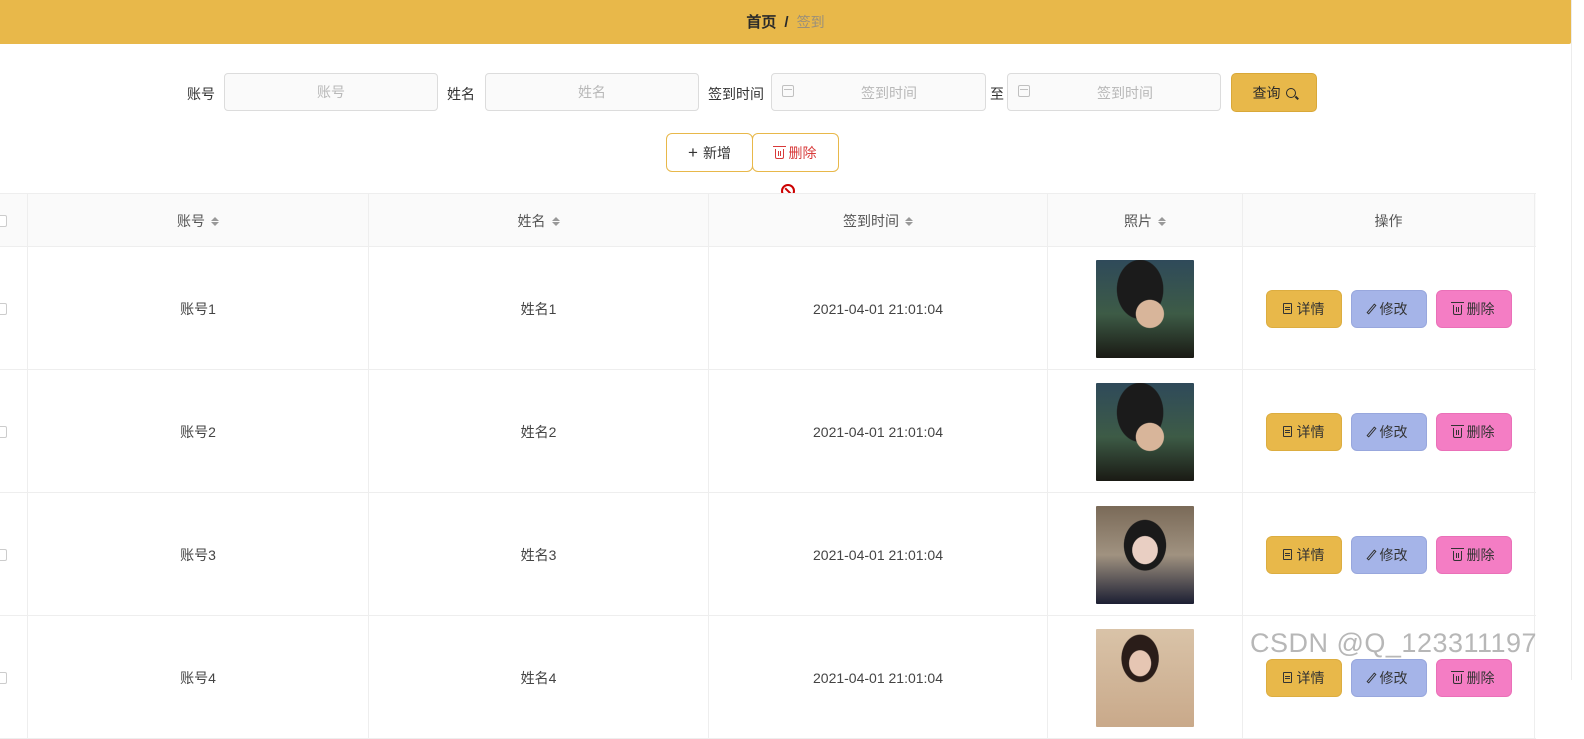  Describe the element at coordinates (810, 22) in the screenshot. I see `breadcrumb-current: 签到` at that location.